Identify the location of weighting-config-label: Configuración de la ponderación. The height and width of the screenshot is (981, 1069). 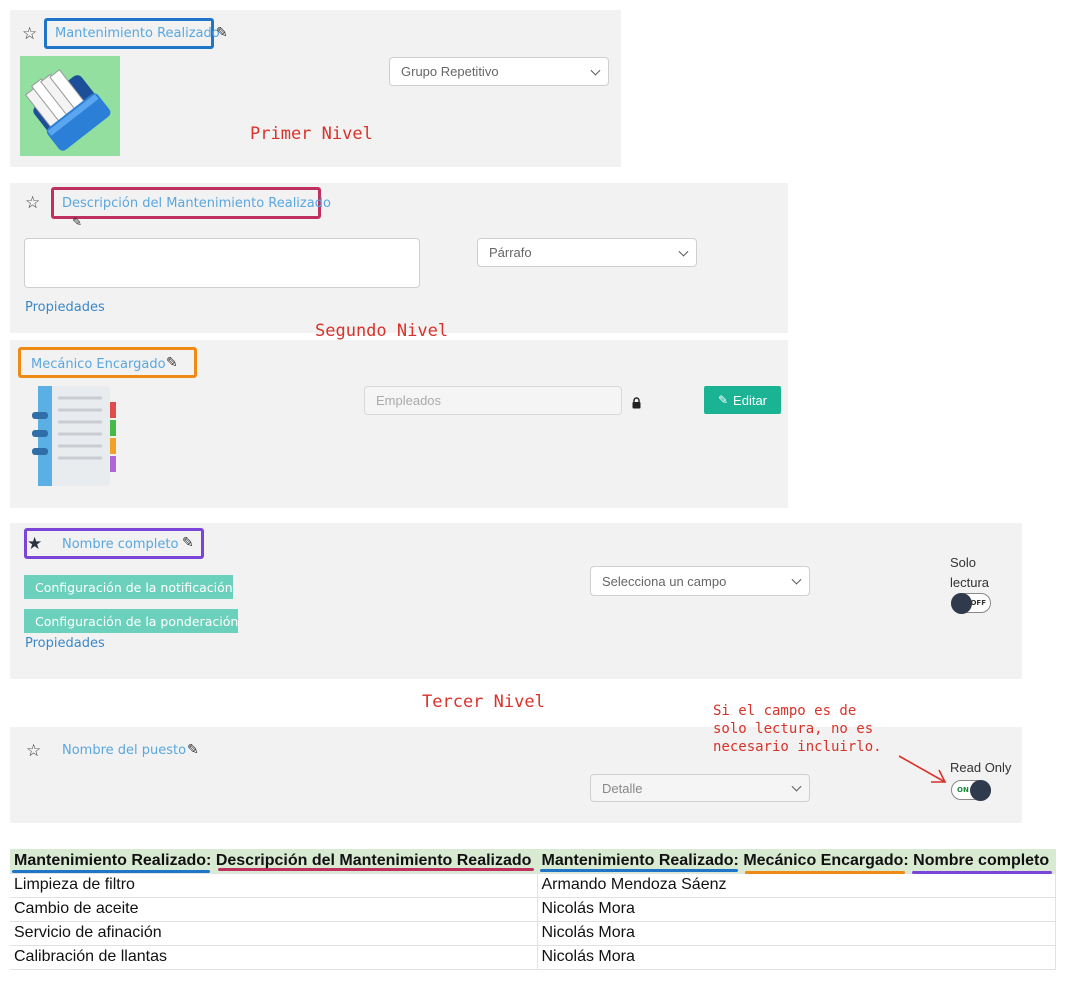
(137, 621).